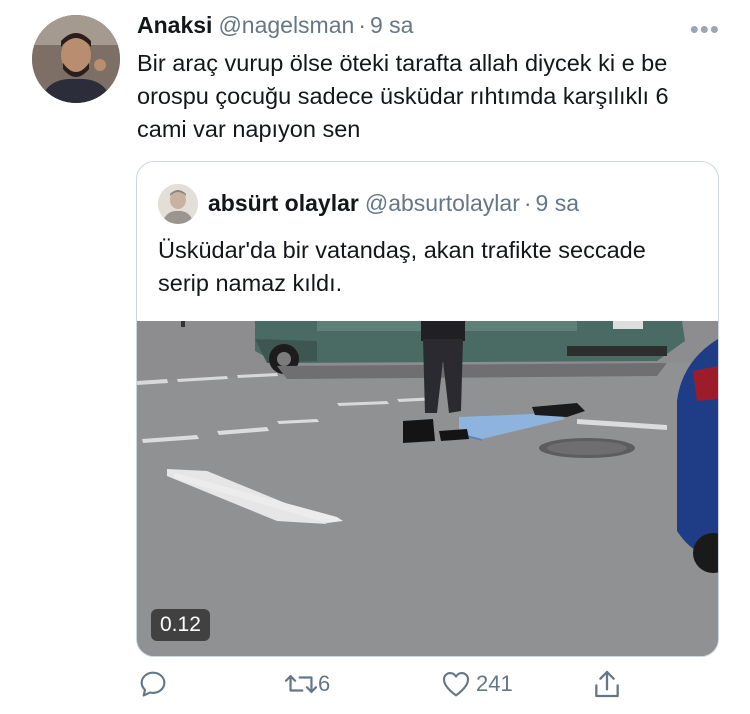 The height and width of the screenshot is (714, 750). I want to click on share-button, so click(607, 684).